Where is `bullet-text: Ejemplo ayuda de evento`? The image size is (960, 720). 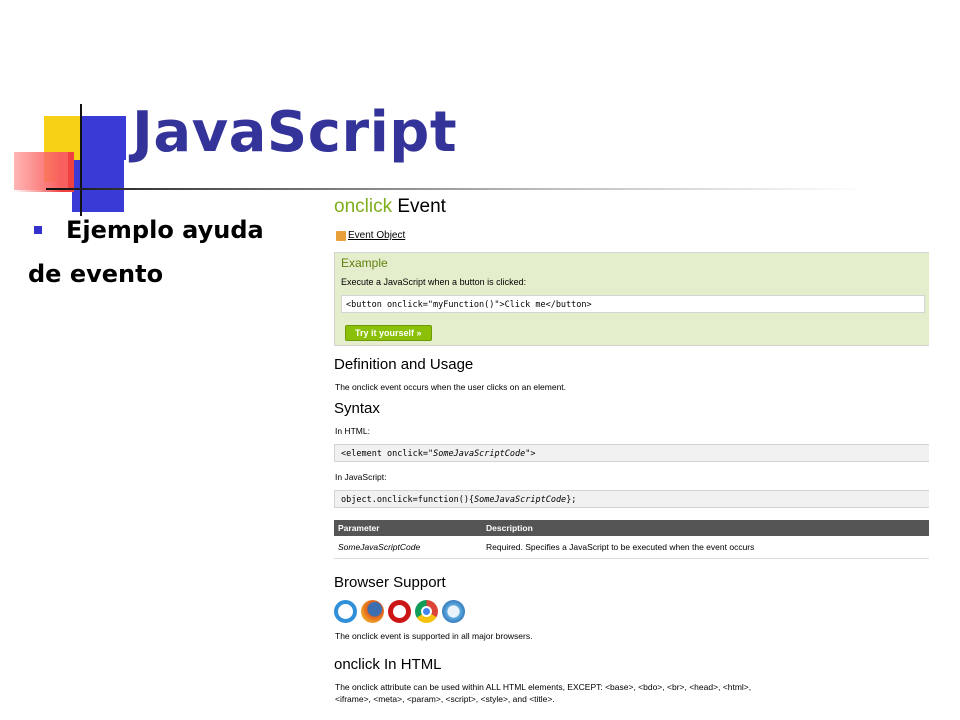 bullet-text: Ejemplo ayuda de evento is located at coordinates (173, 252).